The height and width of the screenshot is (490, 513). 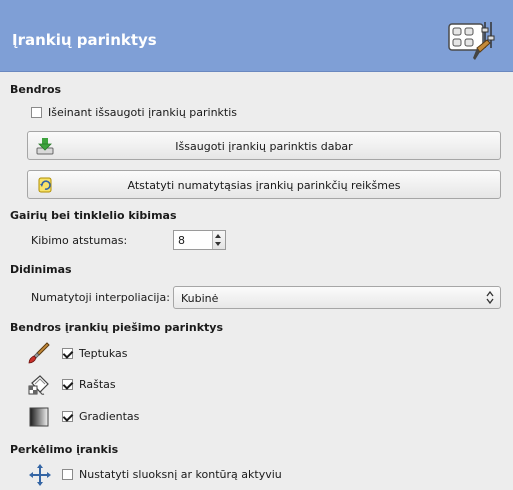 What do you see at coordinates (100, 297) in the screenshot?
I see `interpolation-label: Numatytoji interpoliacija:` at bounding box center [100, 297].